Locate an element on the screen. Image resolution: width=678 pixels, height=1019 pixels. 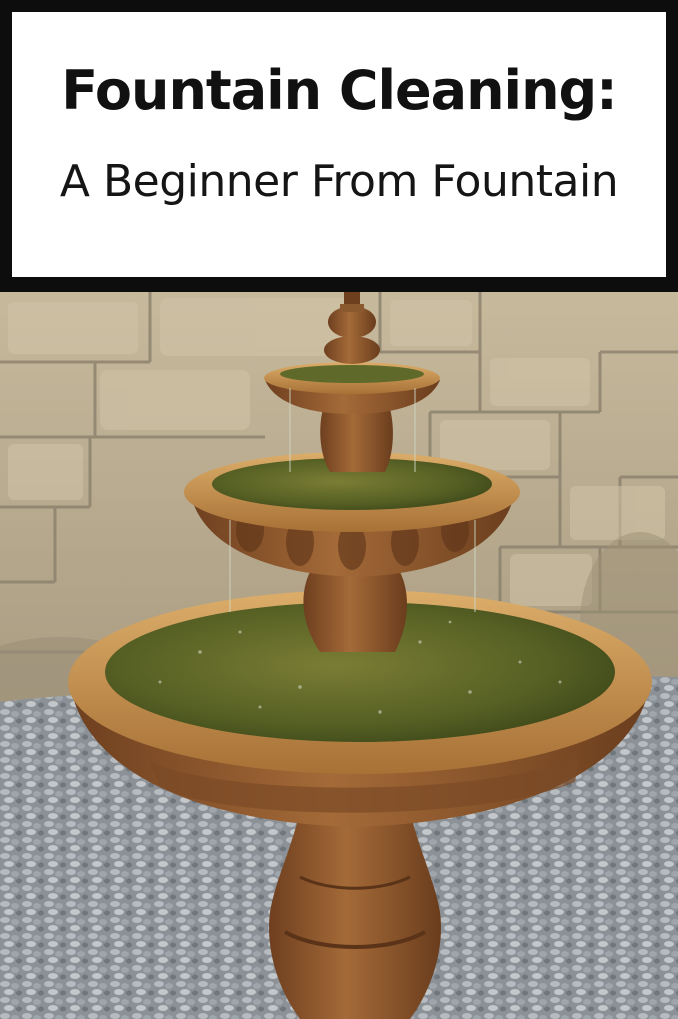
page-title: Fountain Cleaning: is located at coordinates (339, 90).